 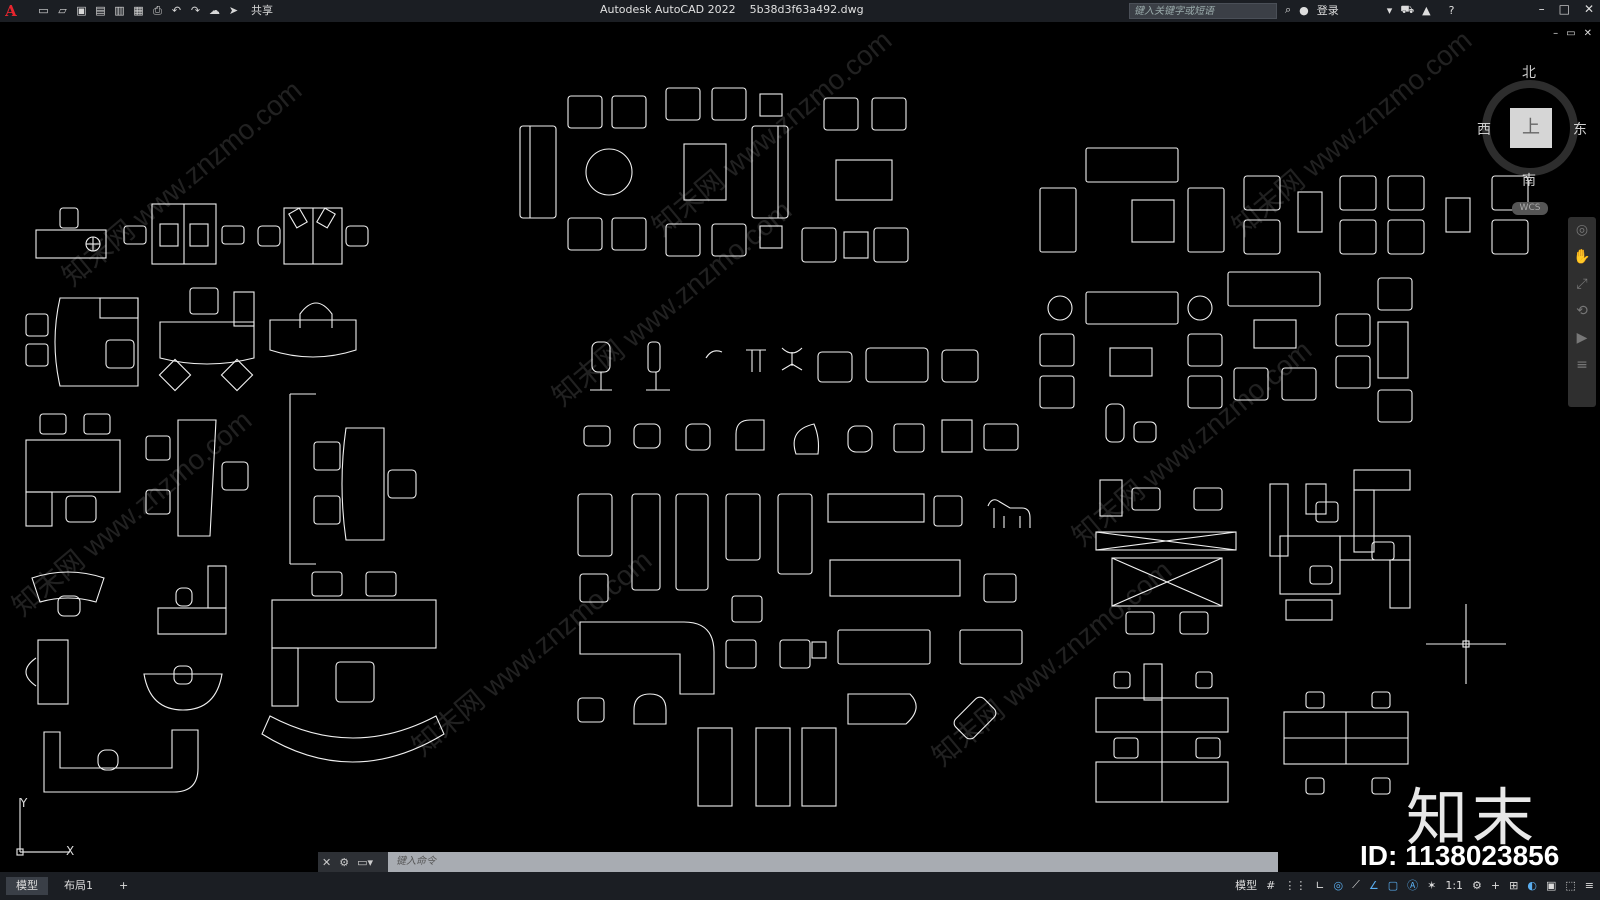 I want to click on snap-icon: ⋮⋮, so click(x=1295, y=885).